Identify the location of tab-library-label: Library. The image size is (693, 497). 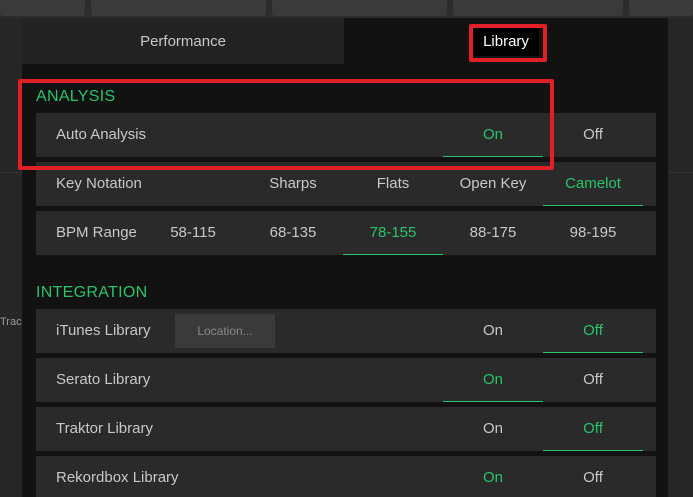
(506, 41).